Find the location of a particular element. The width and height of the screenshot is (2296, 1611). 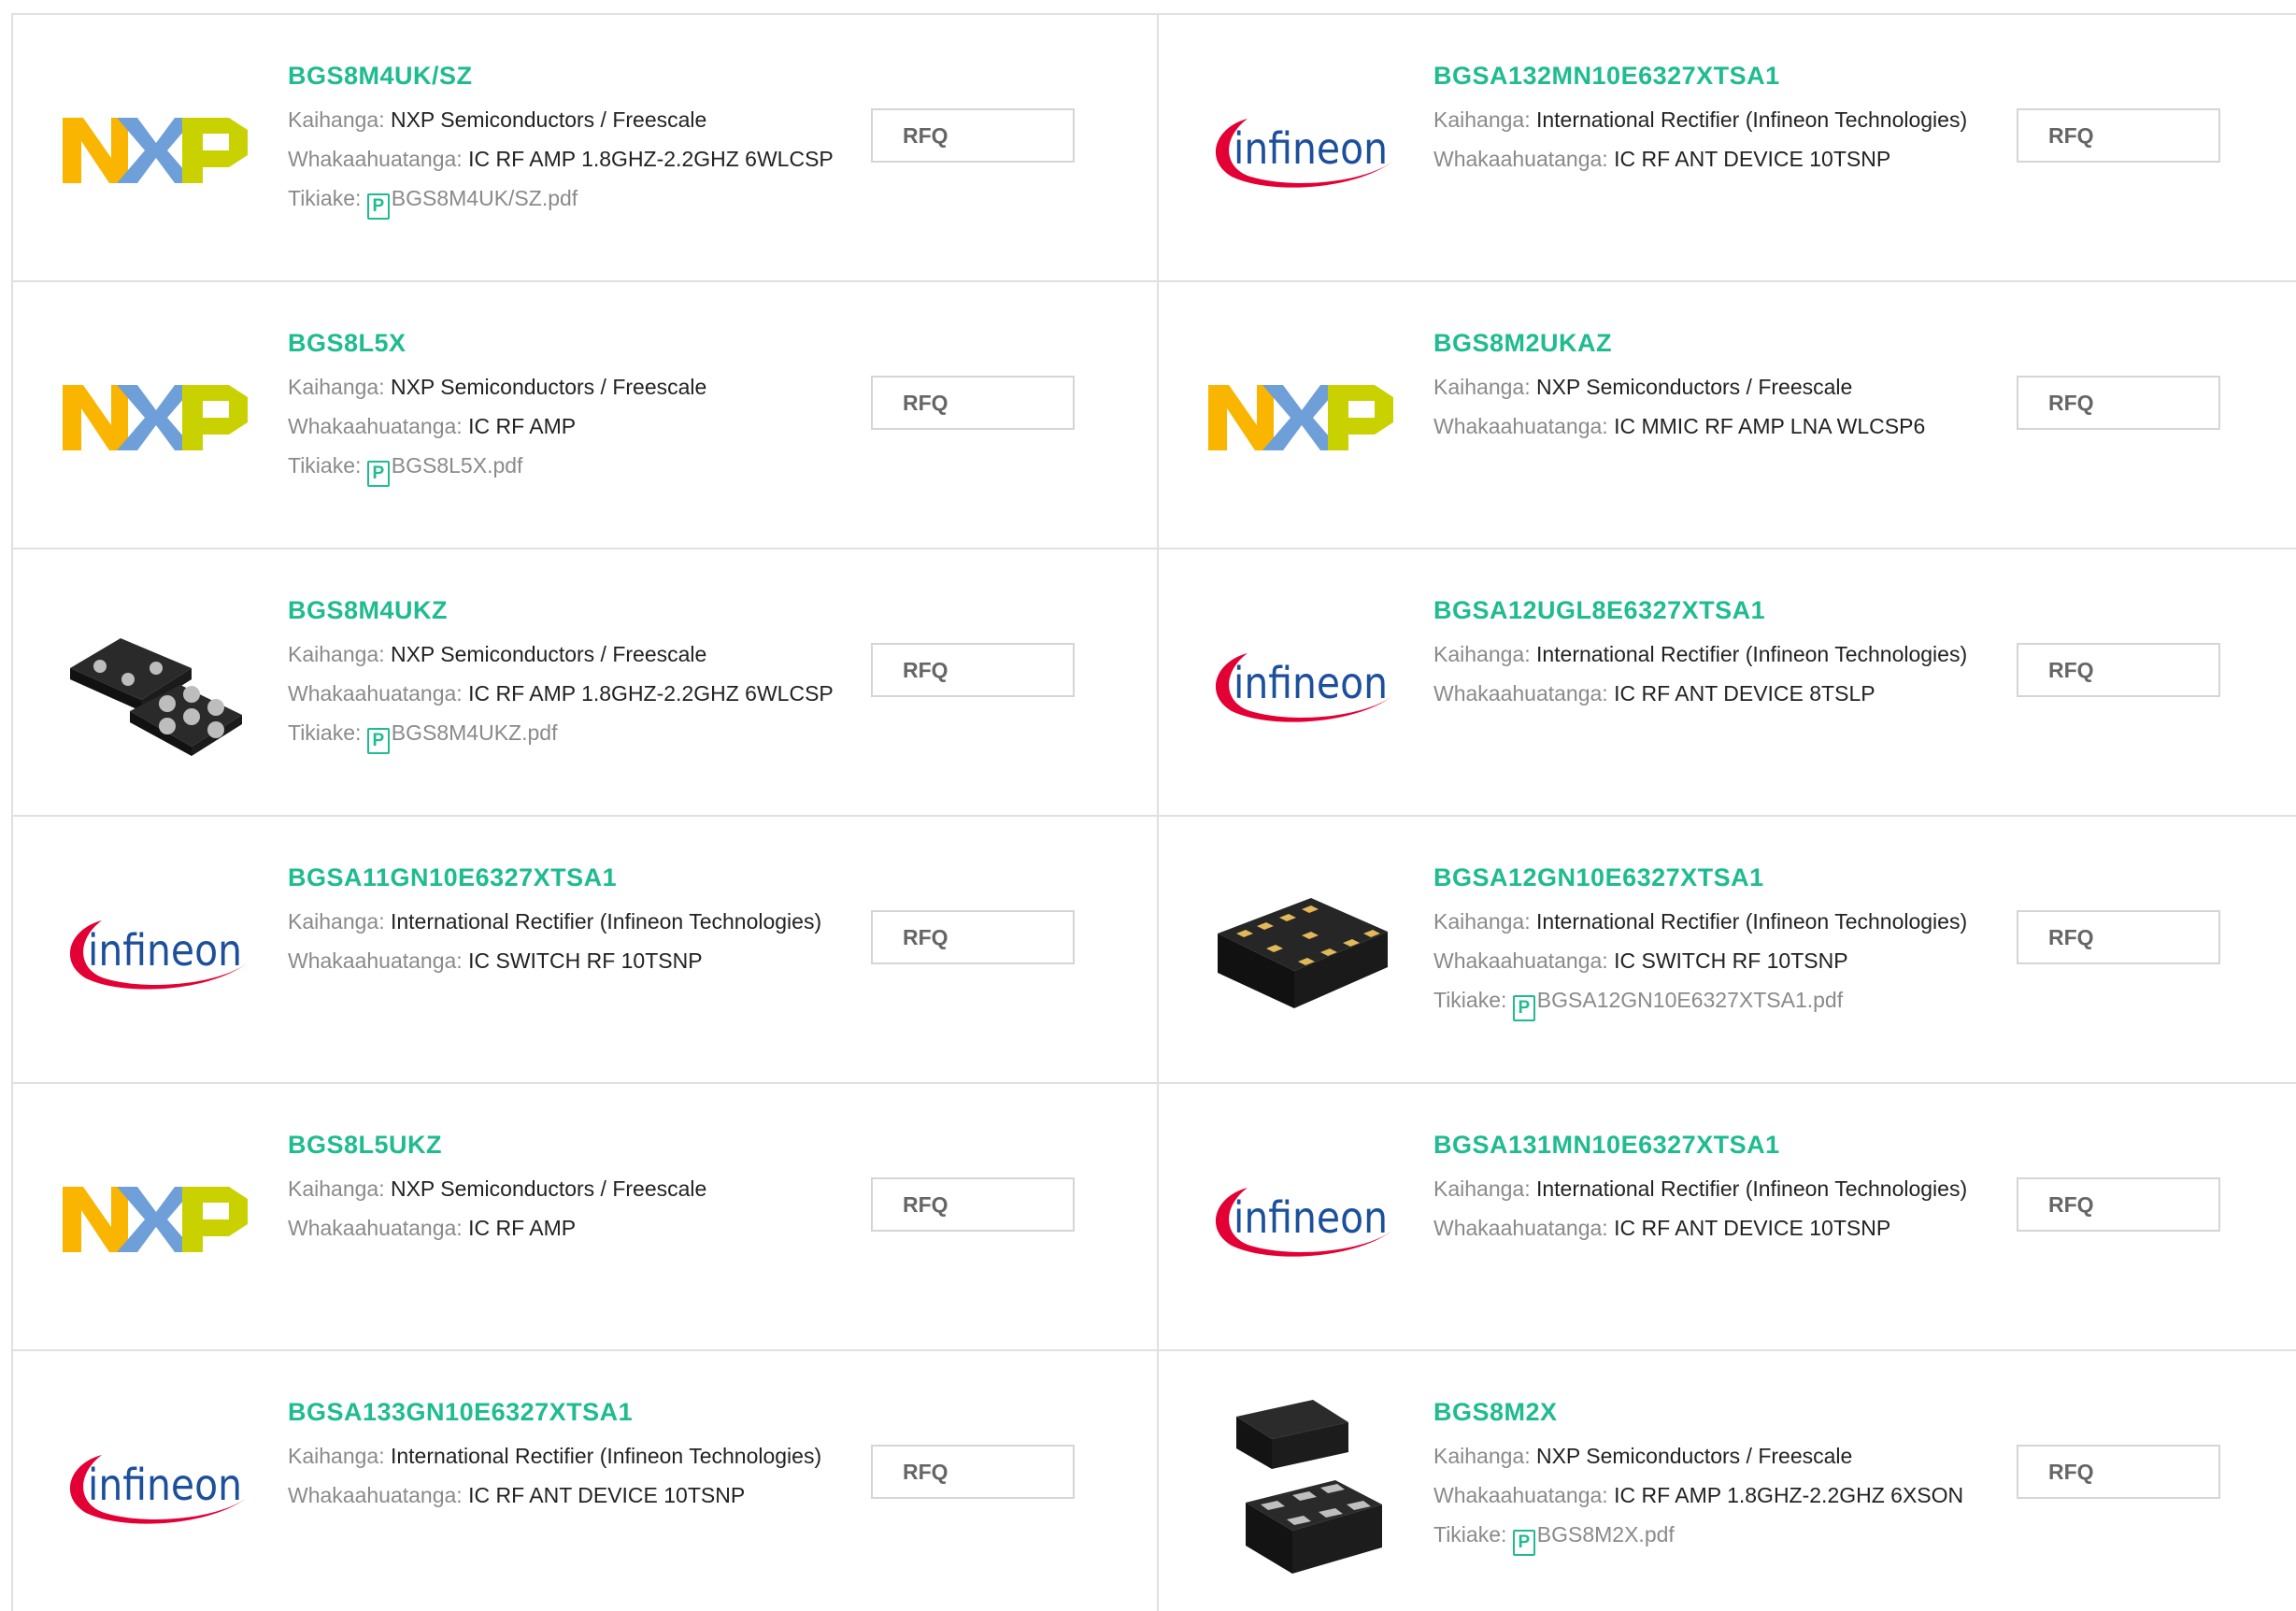

description-value: IC MMIC RF AMP LNA WLCSP6 is located at coordinates (1770, 426).